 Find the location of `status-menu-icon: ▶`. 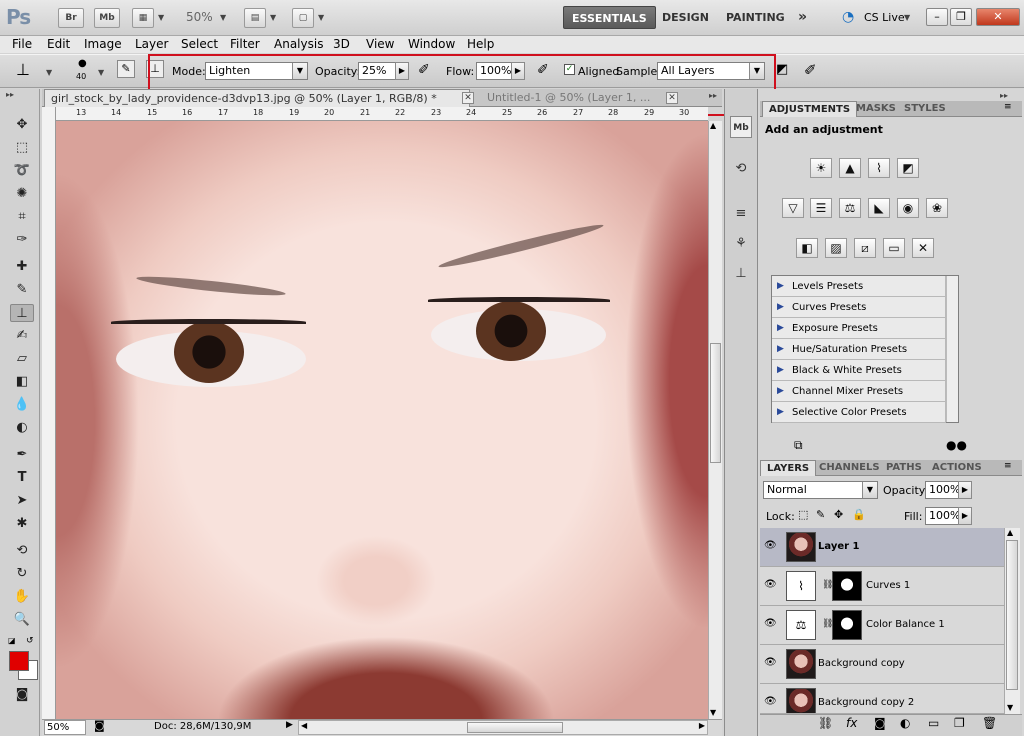

status-menu-icon: ▶ is located at coordinates (289, 725).